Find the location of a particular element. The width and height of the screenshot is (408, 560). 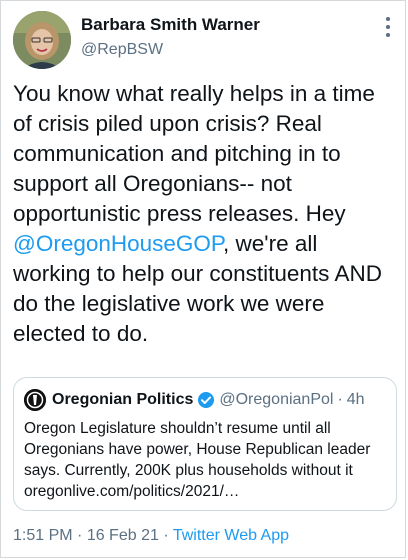

quoted-tweet-time: 4h is located at coordinates (356, 400).